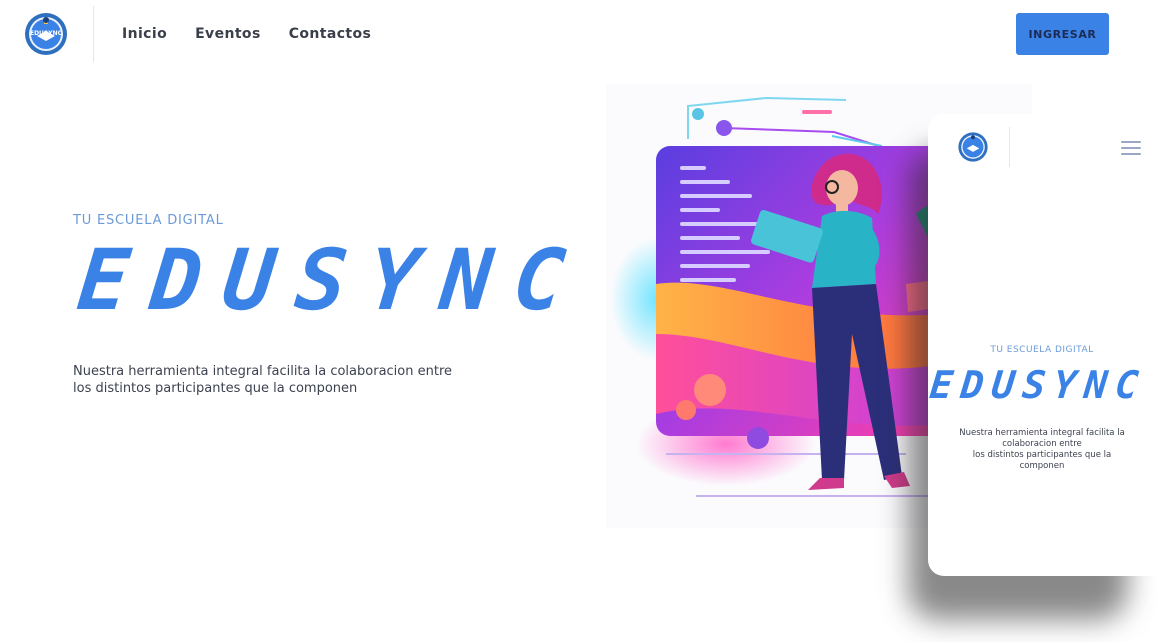 The image size is (1156, 642). I want to click on hamburger-menu-icon, so click(1131, 149).